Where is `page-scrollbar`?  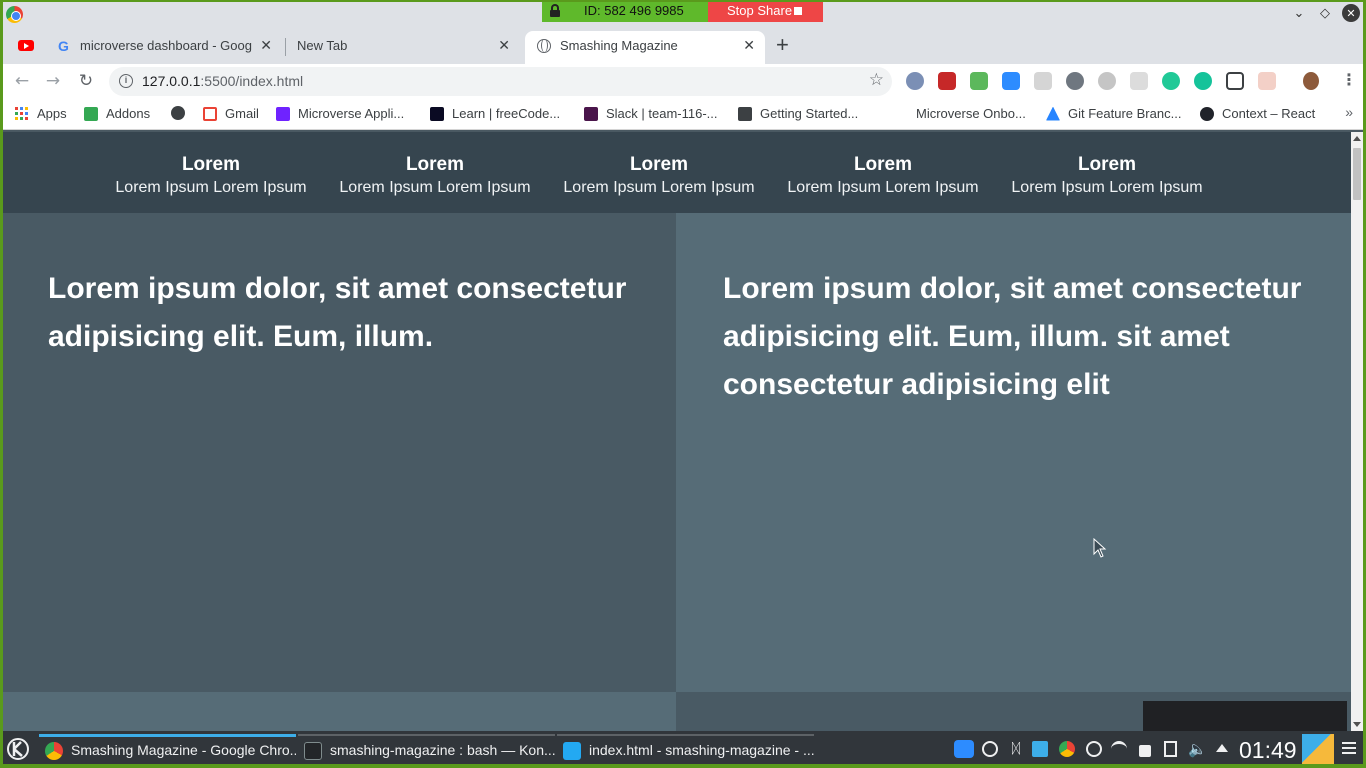 page-scrollbar is located at coordinates (1357, 431).